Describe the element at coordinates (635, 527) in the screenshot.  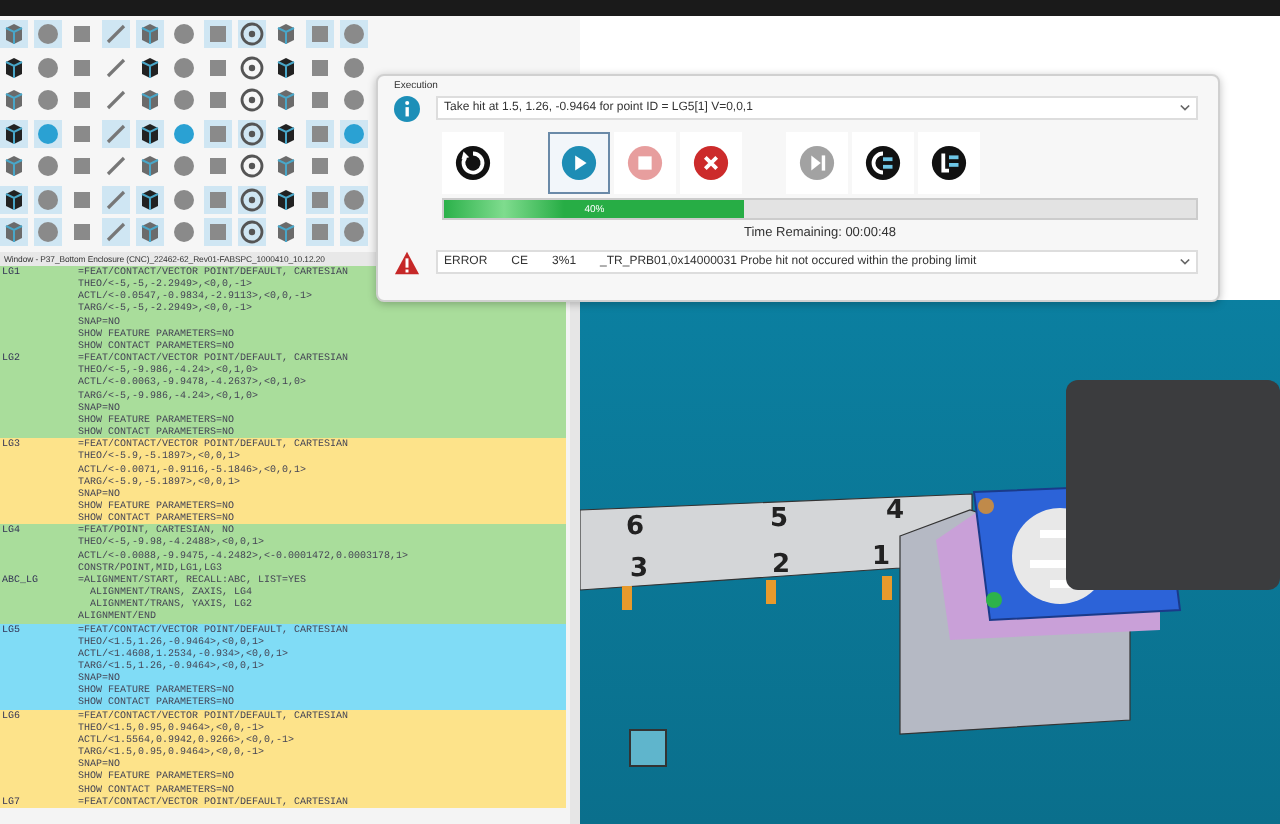
I see `point-number: 6` at that location.